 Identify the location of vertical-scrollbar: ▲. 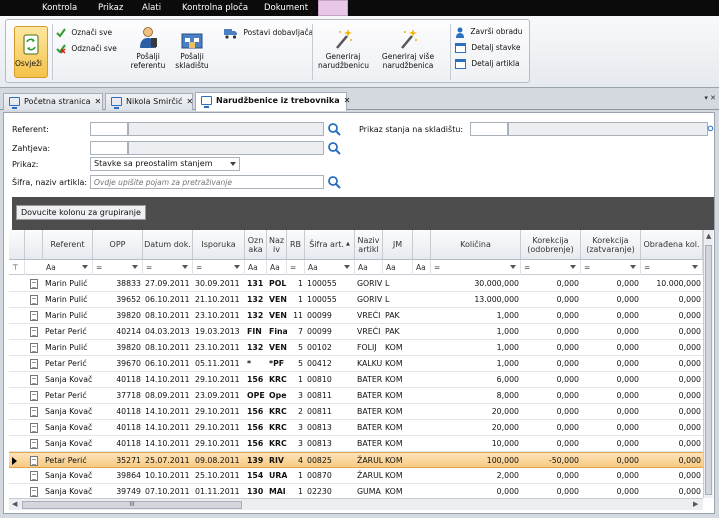
(708, 364).